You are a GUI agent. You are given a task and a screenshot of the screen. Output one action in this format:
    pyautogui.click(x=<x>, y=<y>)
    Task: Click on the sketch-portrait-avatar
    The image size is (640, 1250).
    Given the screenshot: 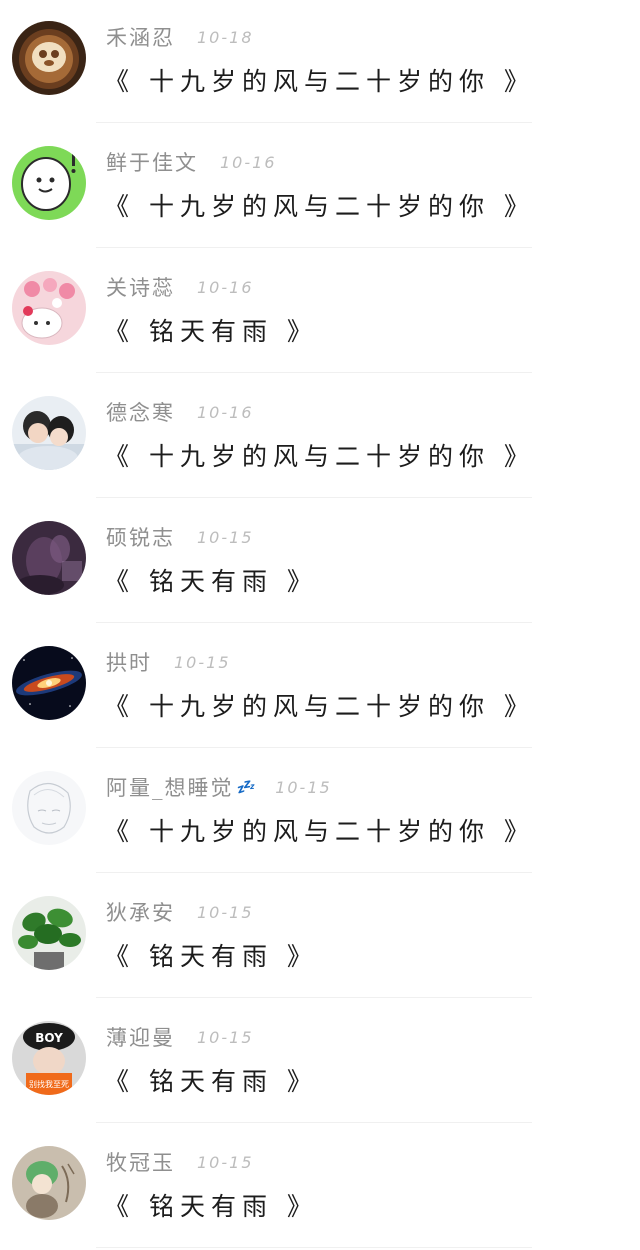 What is the action you would take?
    pyautogui.click(x=49, y=808)
    